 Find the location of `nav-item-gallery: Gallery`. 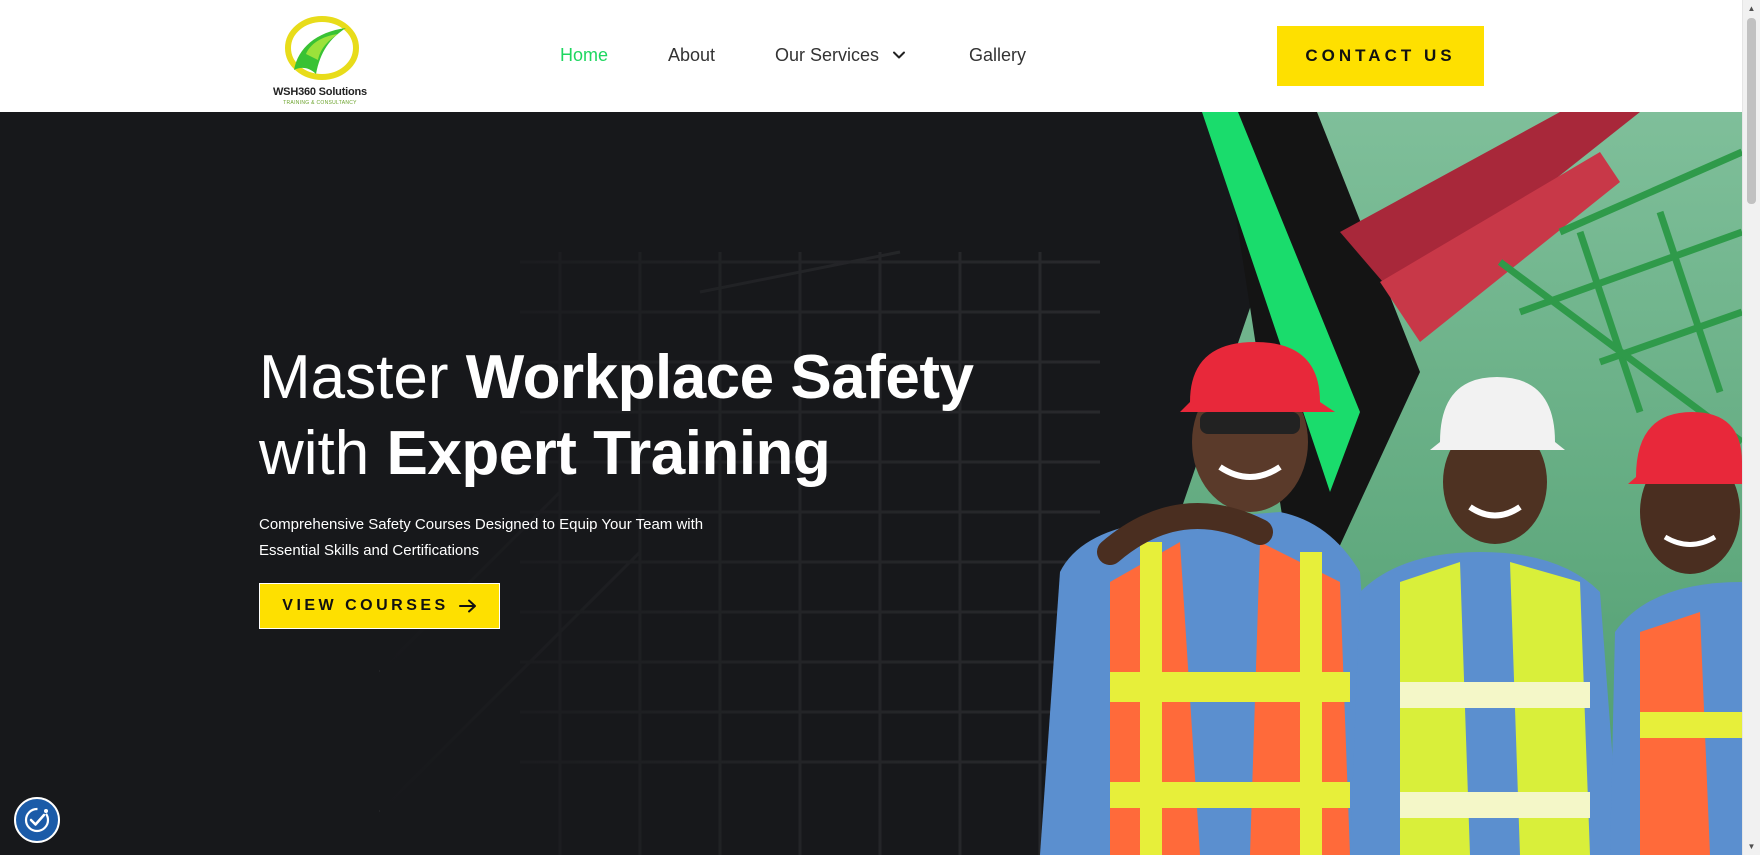

nav-item-gallery: Gallery is located at coordinates (997, 55).